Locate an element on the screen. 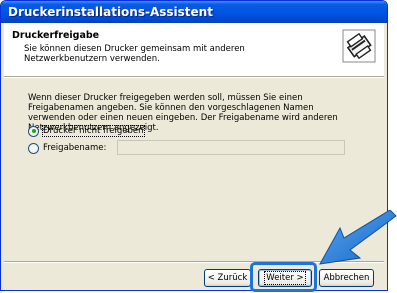  radio-share-name-label: Freigabename: is located at coordinates (74, 148).